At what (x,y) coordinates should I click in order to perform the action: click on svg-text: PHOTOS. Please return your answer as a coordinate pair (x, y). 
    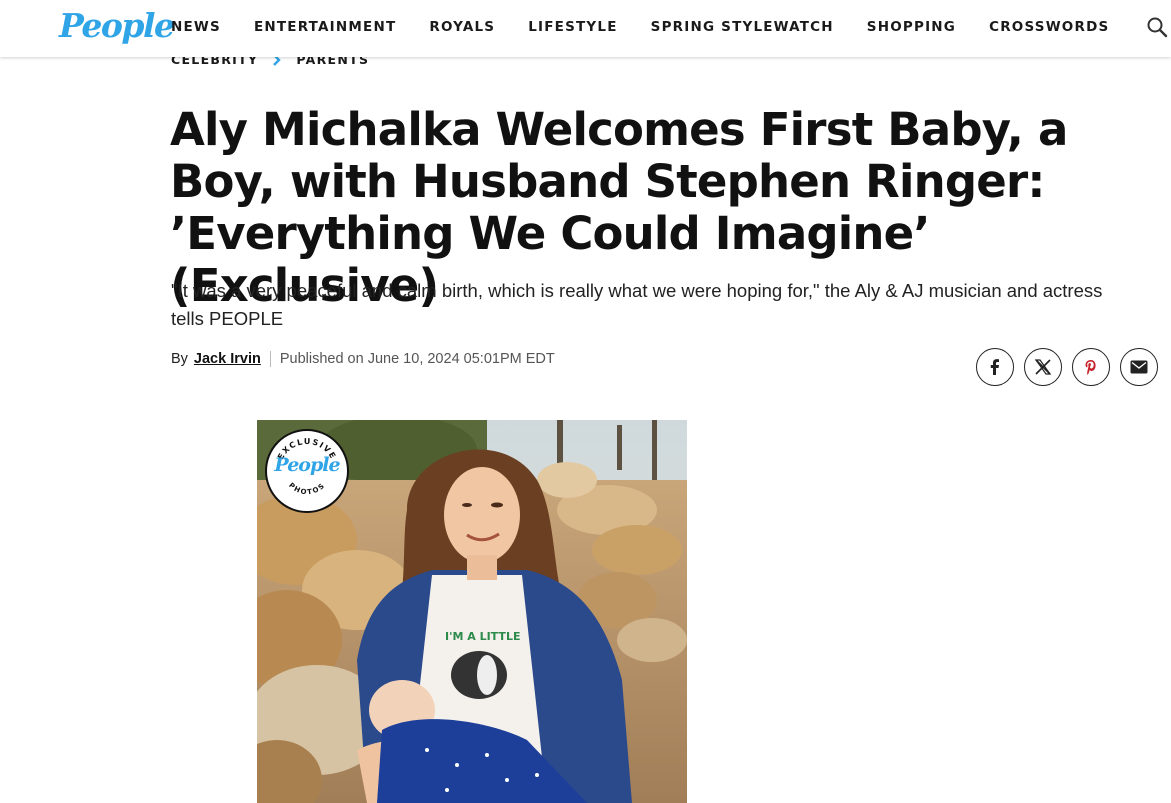
    Looking at the image, I should click on (307, 488).